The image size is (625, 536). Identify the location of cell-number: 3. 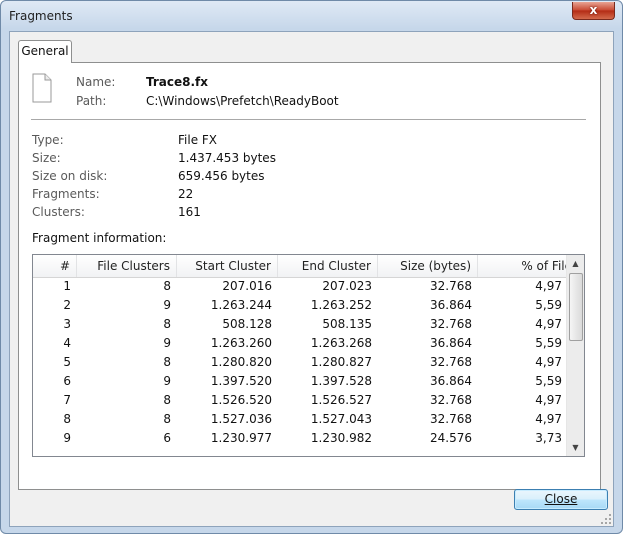
(67, 324).